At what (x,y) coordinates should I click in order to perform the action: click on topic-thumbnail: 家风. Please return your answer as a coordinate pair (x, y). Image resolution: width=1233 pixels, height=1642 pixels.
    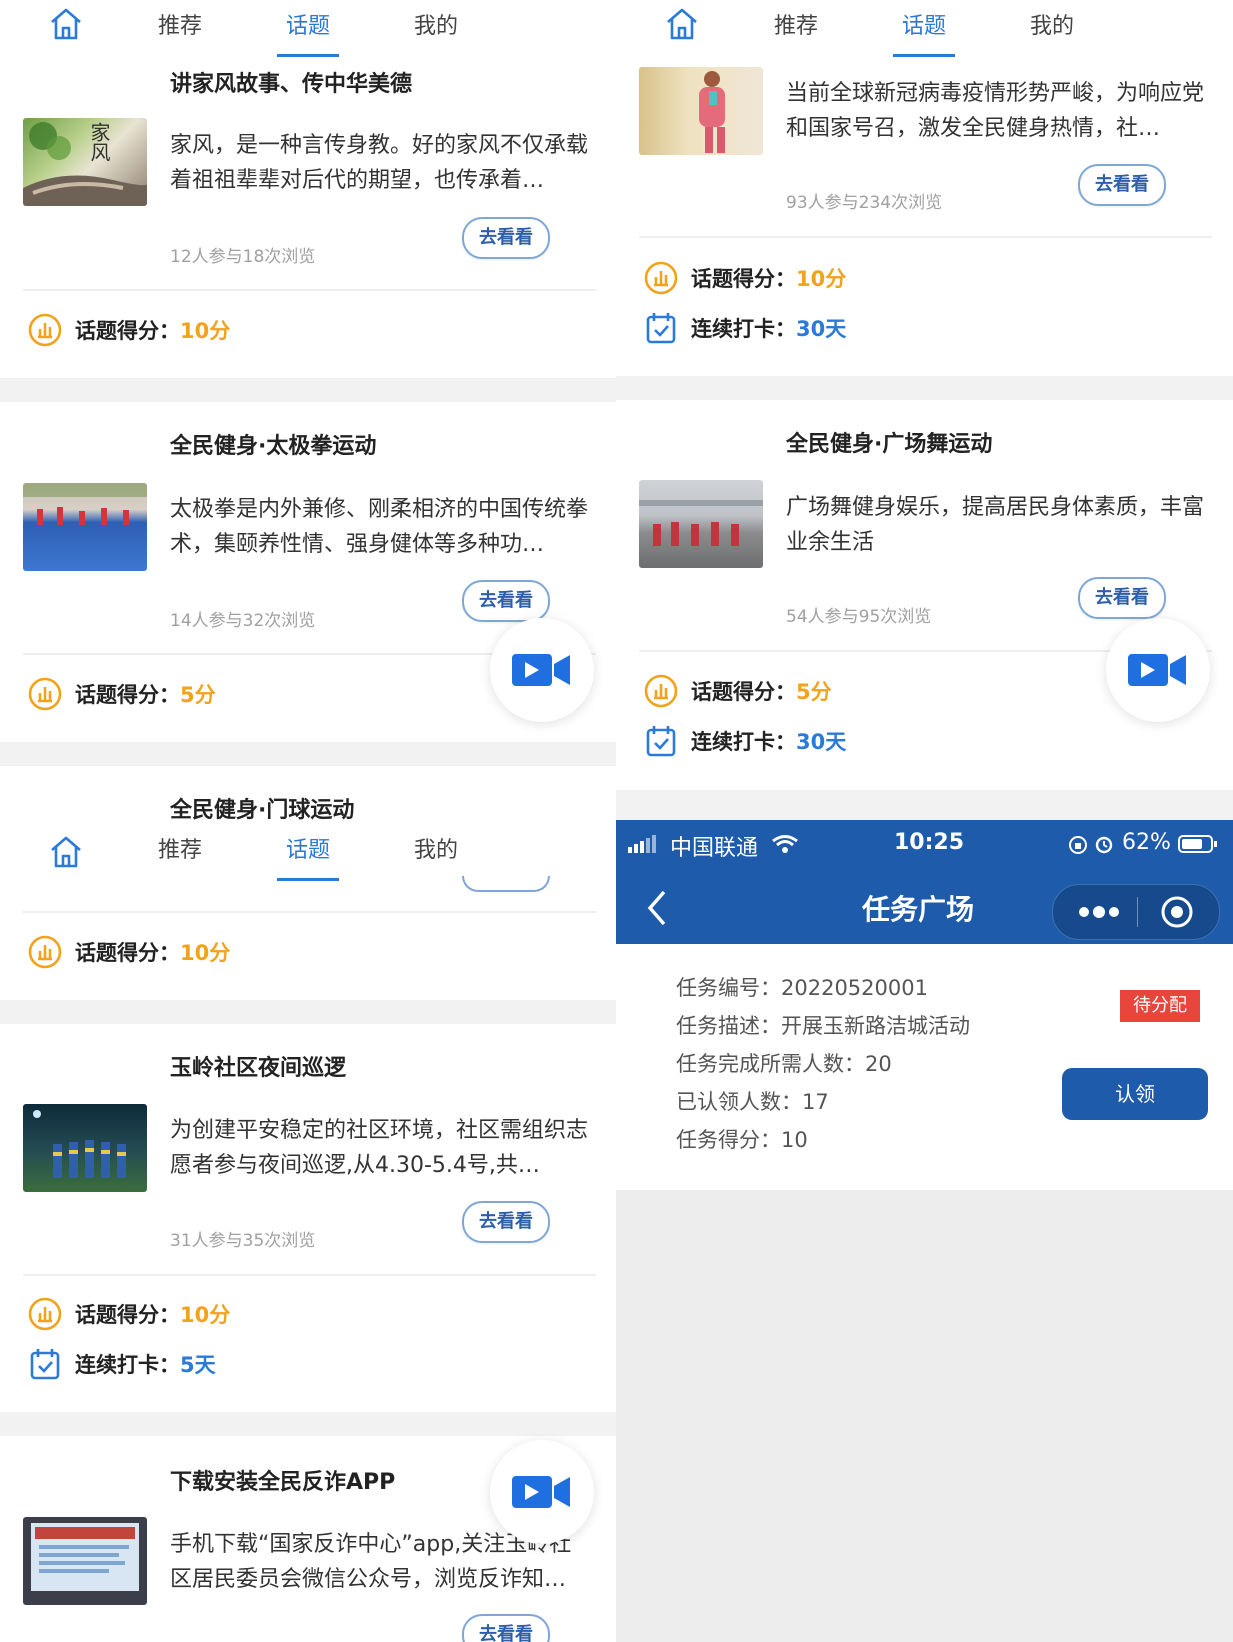
    Looking at the image, I should click on (85, 162).